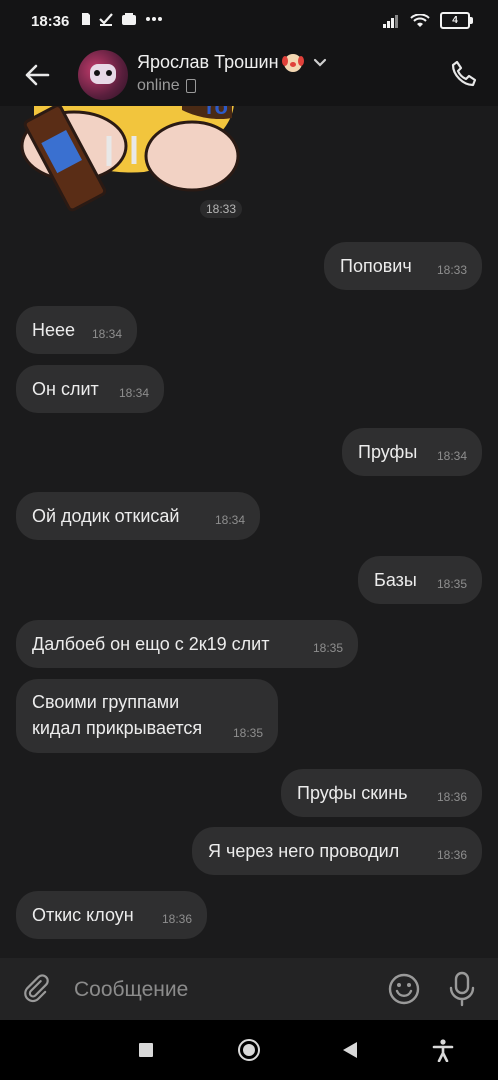 The width and height of the screenshot is (498, 1080). Describe the element at coordinates (217, 112) in the screenshot. I see `svg-text: ro` at that location.